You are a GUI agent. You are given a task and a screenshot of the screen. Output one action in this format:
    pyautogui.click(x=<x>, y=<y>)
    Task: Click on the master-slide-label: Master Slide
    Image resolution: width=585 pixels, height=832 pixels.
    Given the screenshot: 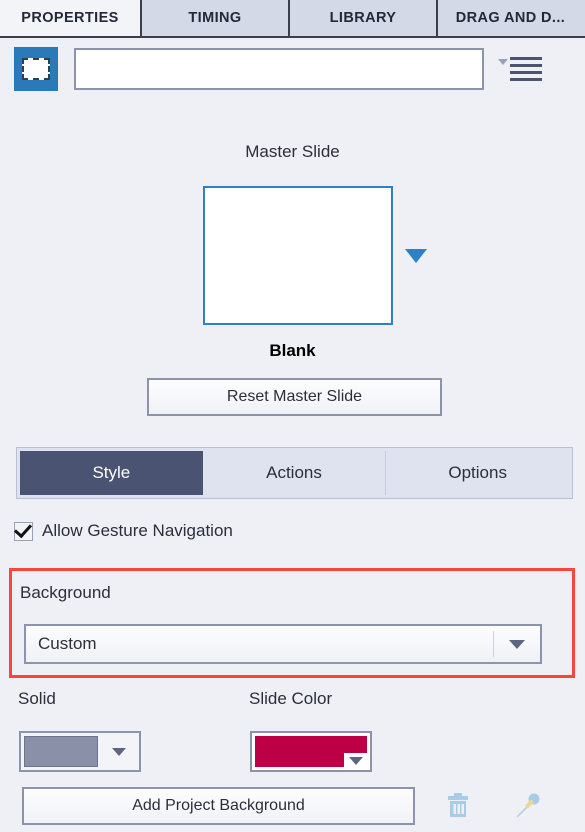 What is the action you would take?
    pyautogui.click(x=292, y=151)
    